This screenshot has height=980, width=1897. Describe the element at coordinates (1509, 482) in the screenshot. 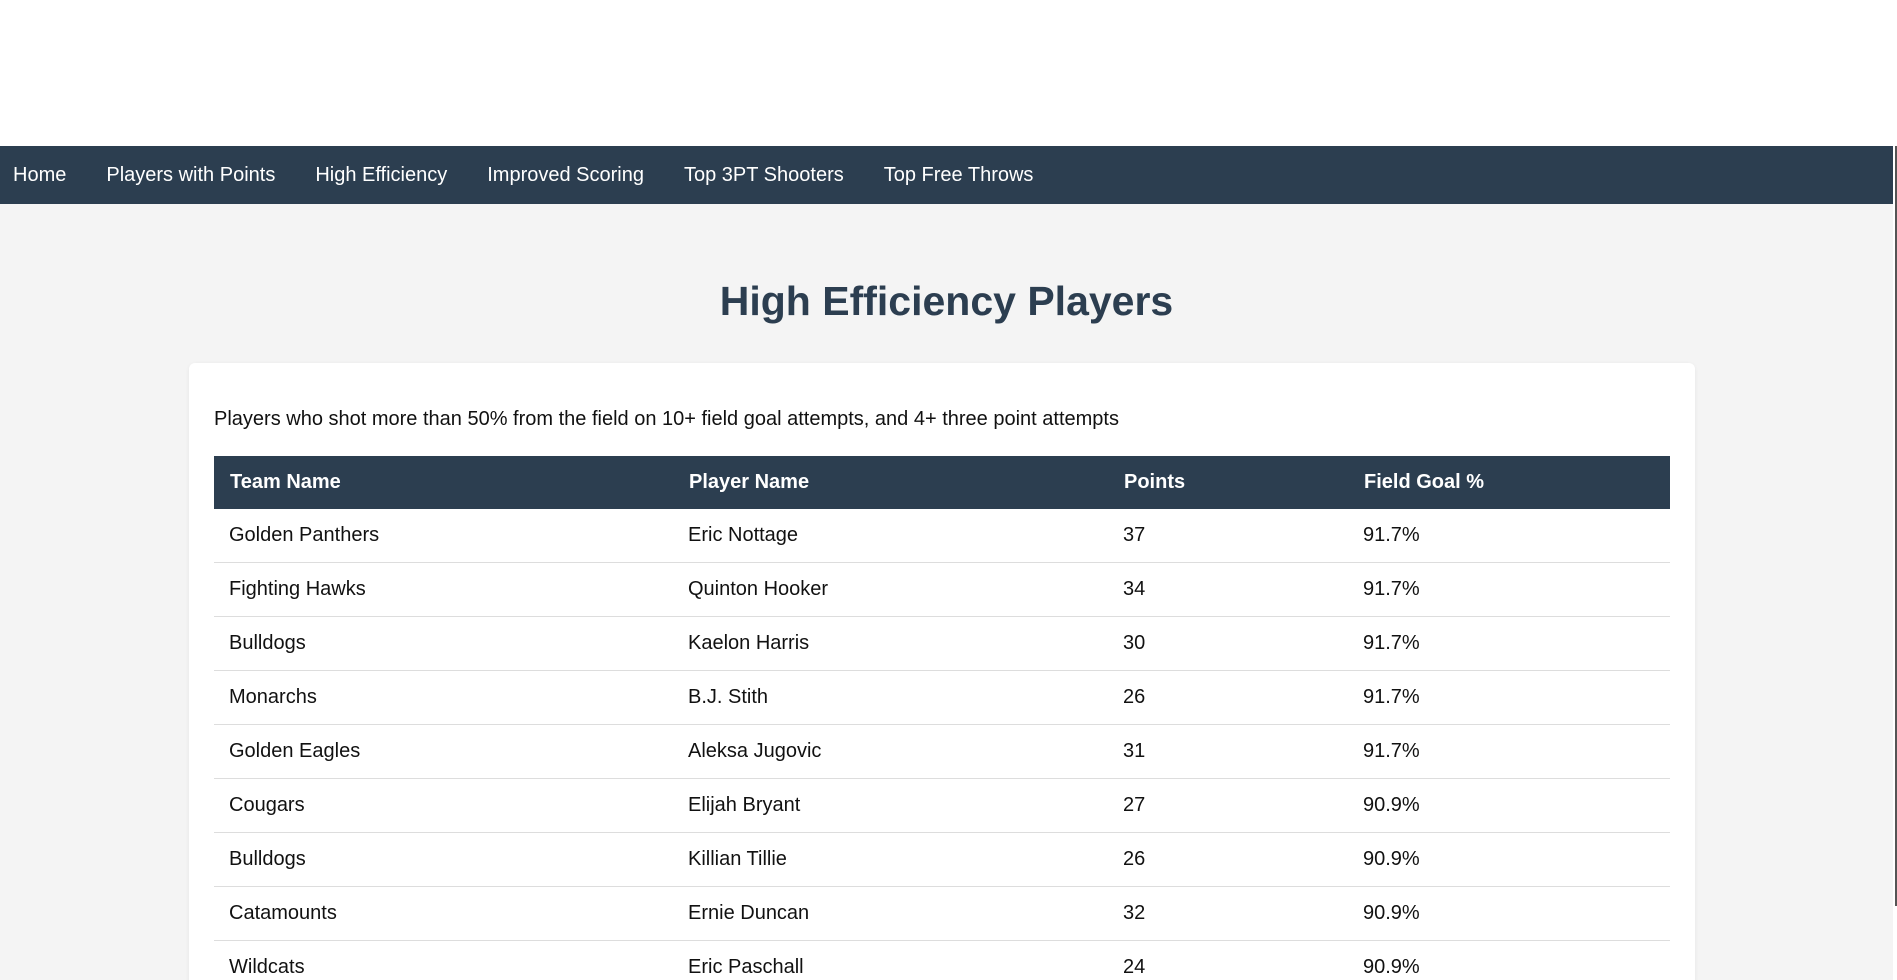

I see `column-header-field-goal-pct: Field Goal %` at that location.